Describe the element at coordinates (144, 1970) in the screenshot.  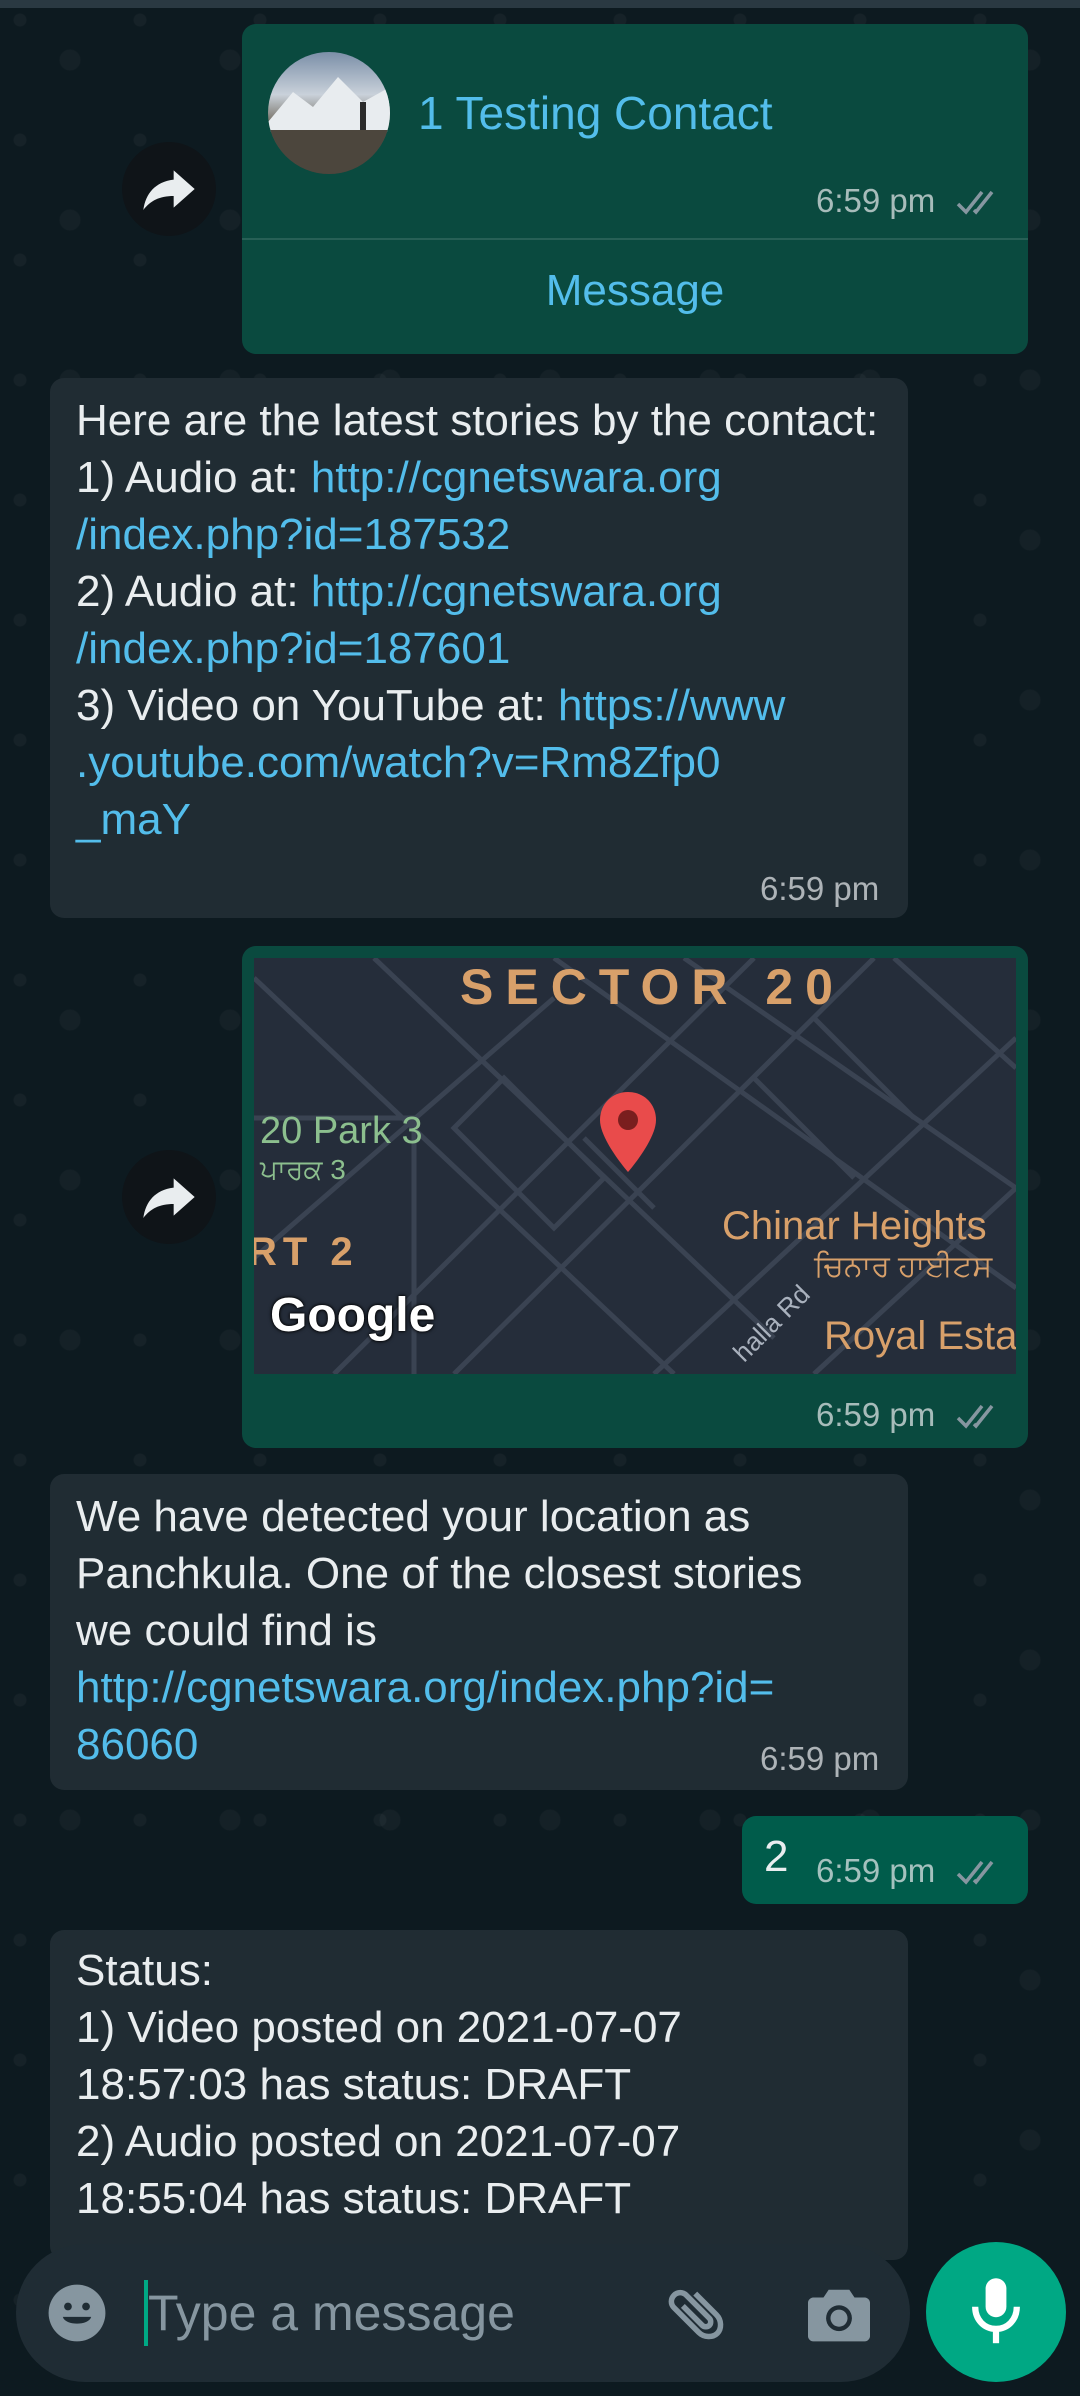
I see `status-title: Status:` at that location.